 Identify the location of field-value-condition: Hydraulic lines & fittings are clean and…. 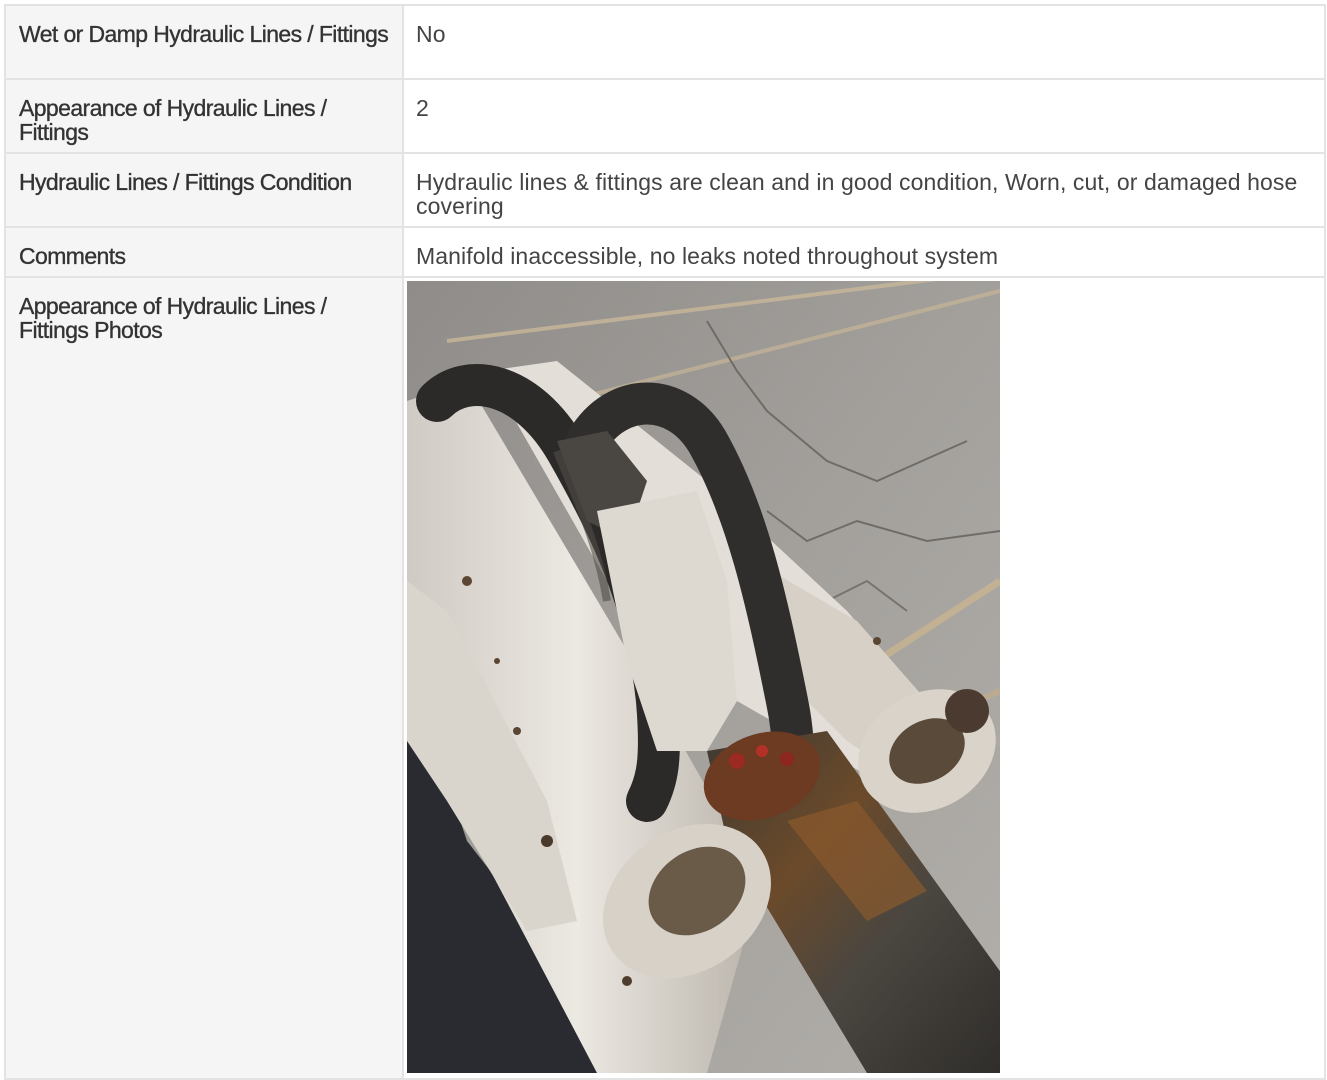
(857, 194).